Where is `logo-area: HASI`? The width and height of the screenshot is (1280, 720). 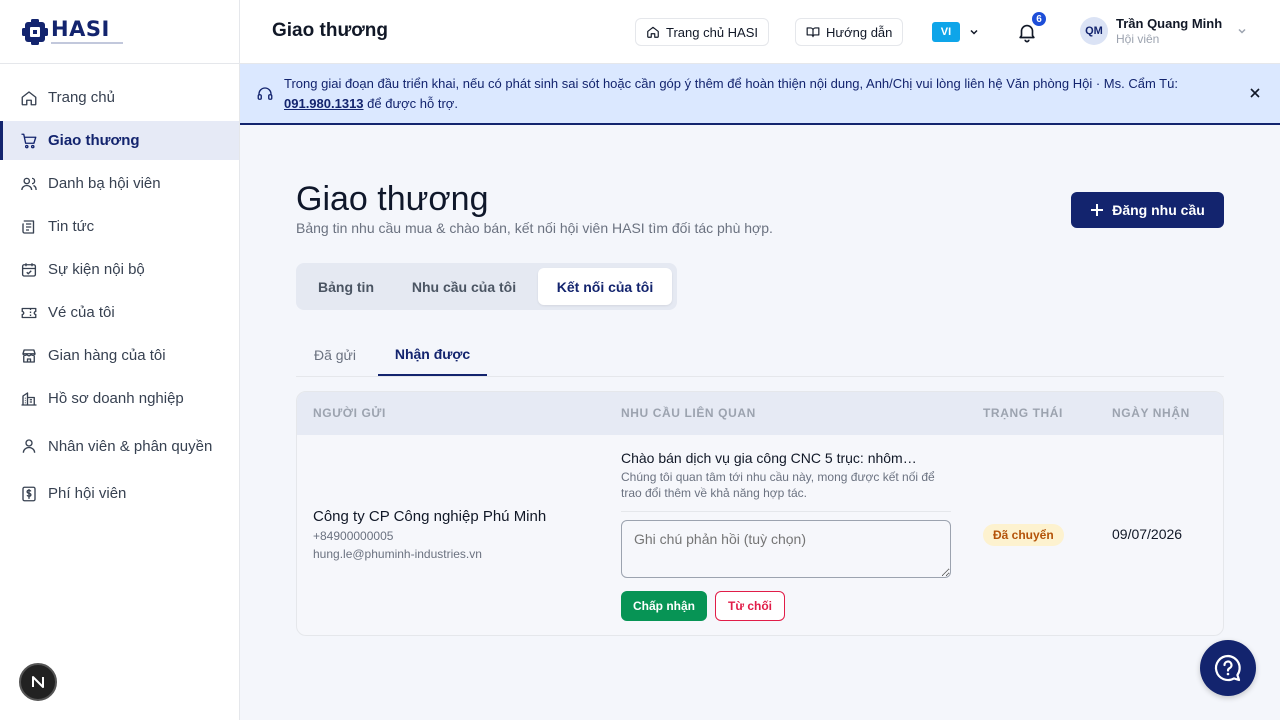
logo-area: HASI is located at coordinates (119, 32).